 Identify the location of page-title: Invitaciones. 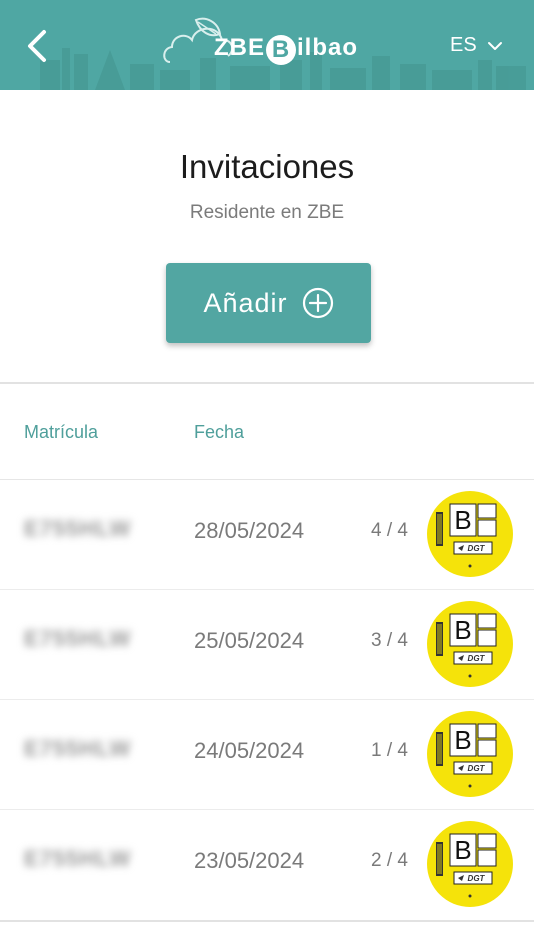
(267, 166).